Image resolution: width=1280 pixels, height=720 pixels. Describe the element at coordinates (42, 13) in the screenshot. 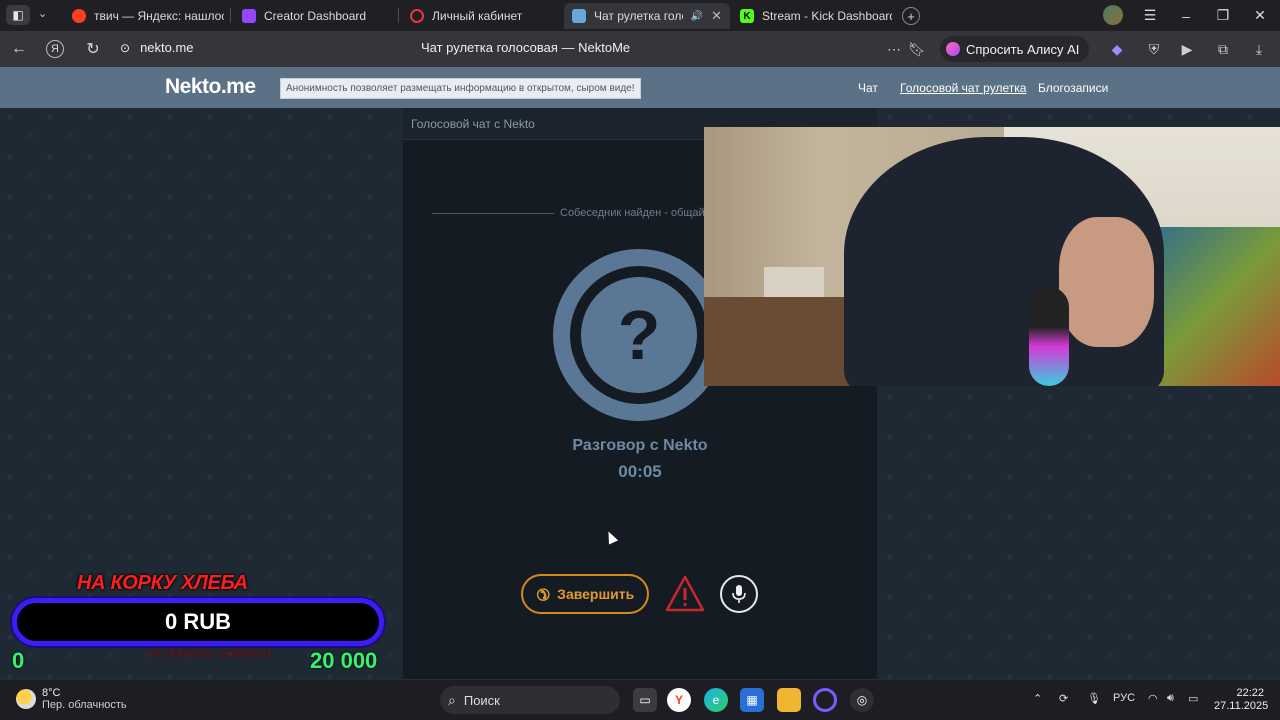

I see `tab-list-chevron-icon: ⌄` at that location.